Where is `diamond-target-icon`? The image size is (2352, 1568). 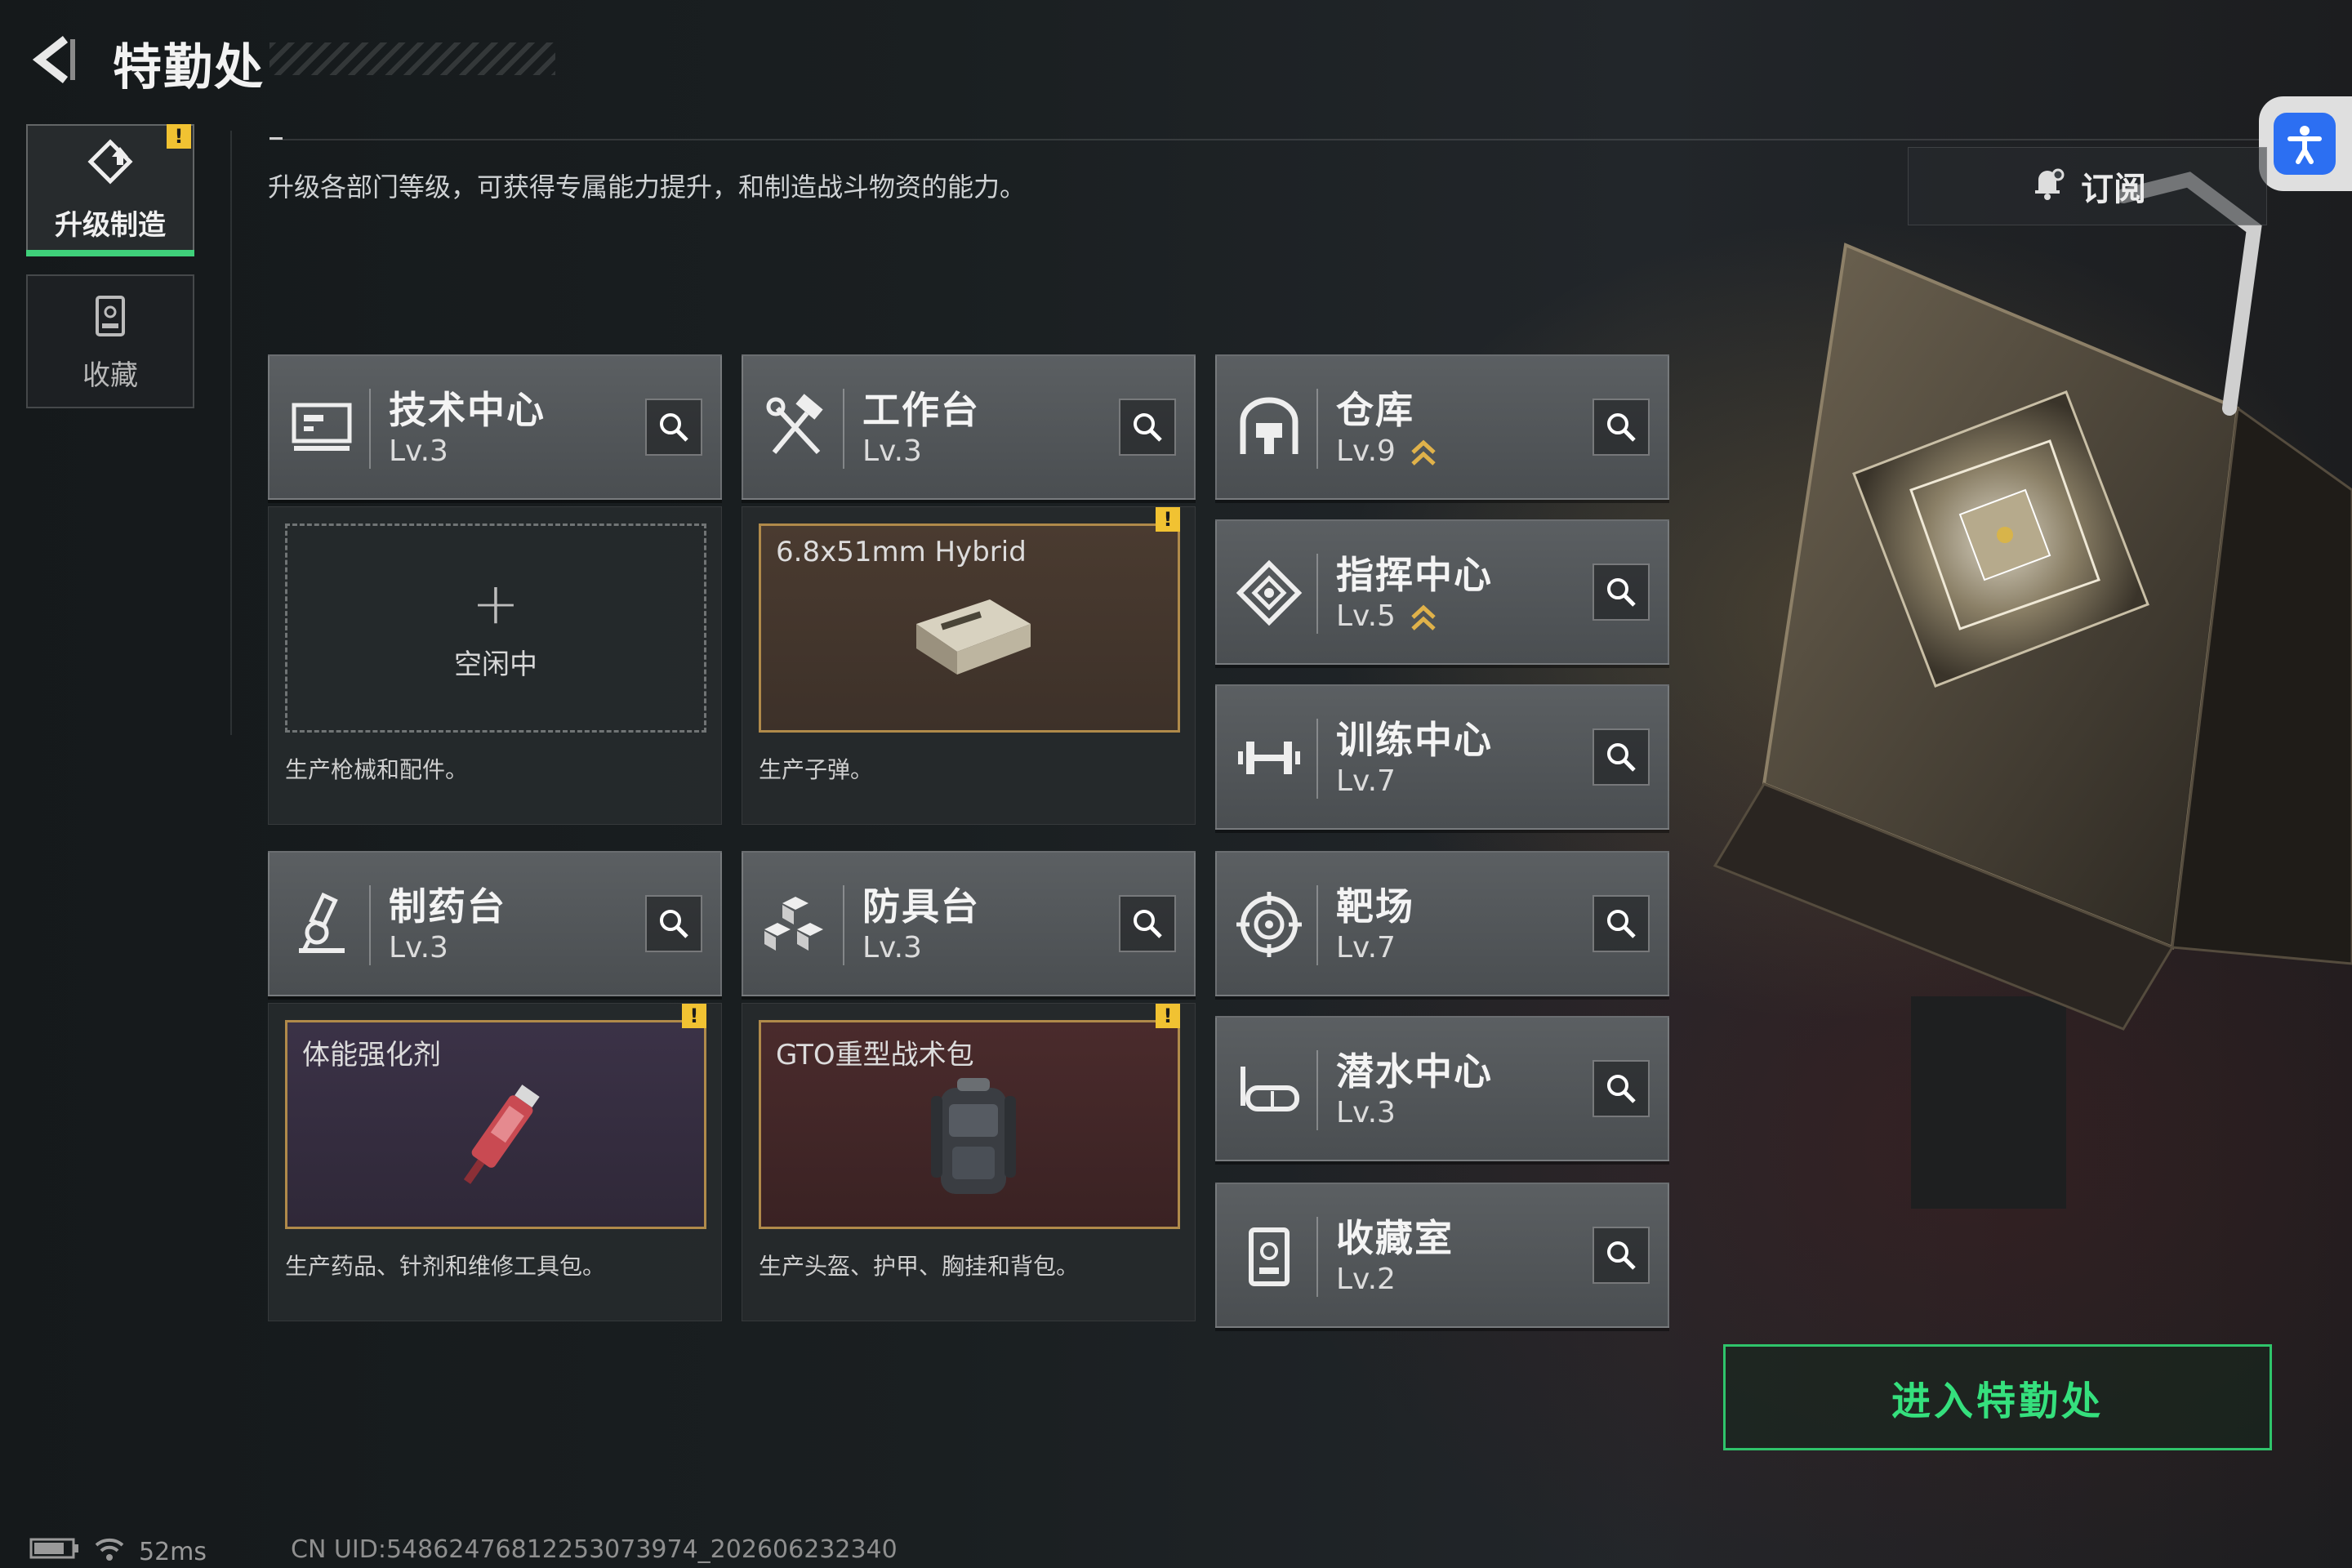
diamond-target-icon is located at coordinates (1269, 593).